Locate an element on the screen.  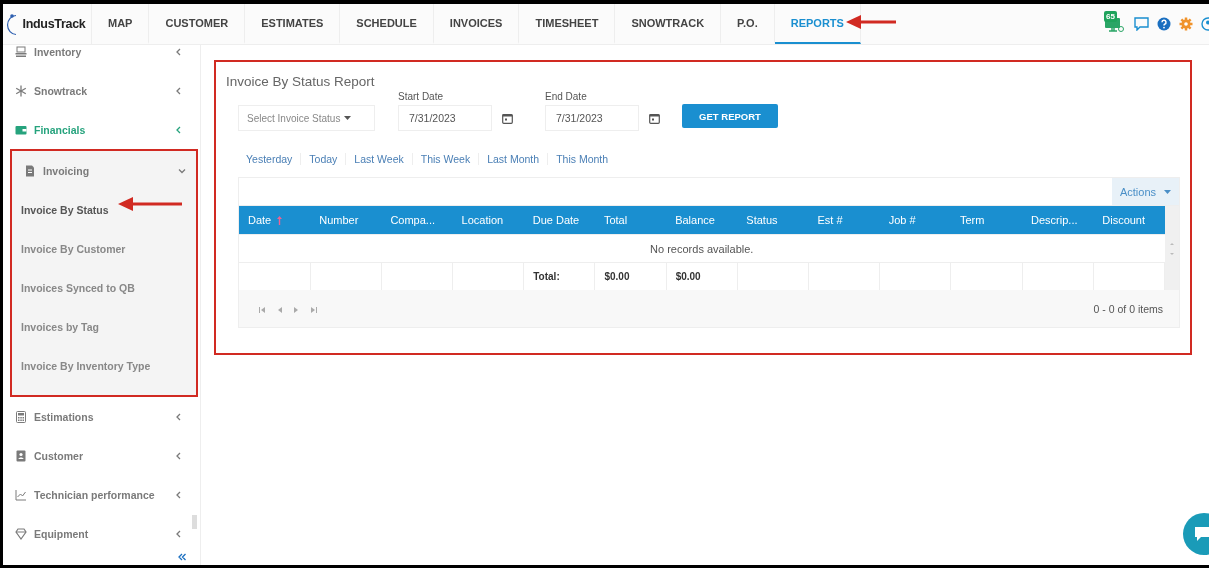
pallet-icon is located at coordinates (21, 51).